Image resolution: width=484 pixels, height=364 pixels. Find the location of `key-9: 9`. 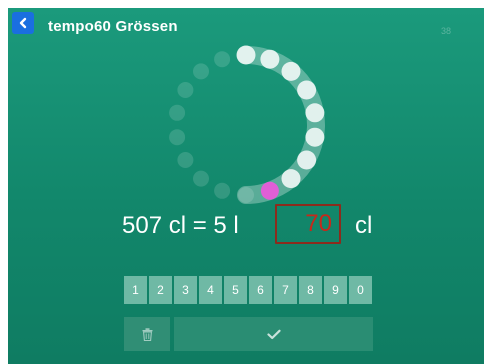

key-9: 9 is located at coordinates (335, 290).